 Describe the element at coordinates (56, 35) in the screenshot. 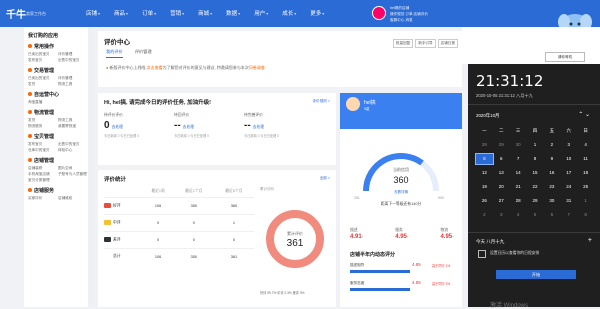

I see `sidebar-title: 我订购的应用` at that location.